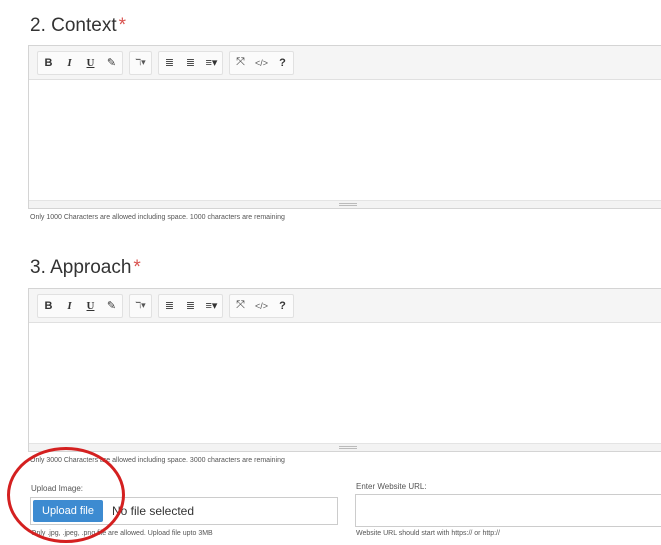 Image resolution: width=661 pixels, height=545 pixels. What do you see at coordinates (391, 486) in the screenshot?
I see `website-url-label: Enter Website URL:` at bounding box center [391, 486].